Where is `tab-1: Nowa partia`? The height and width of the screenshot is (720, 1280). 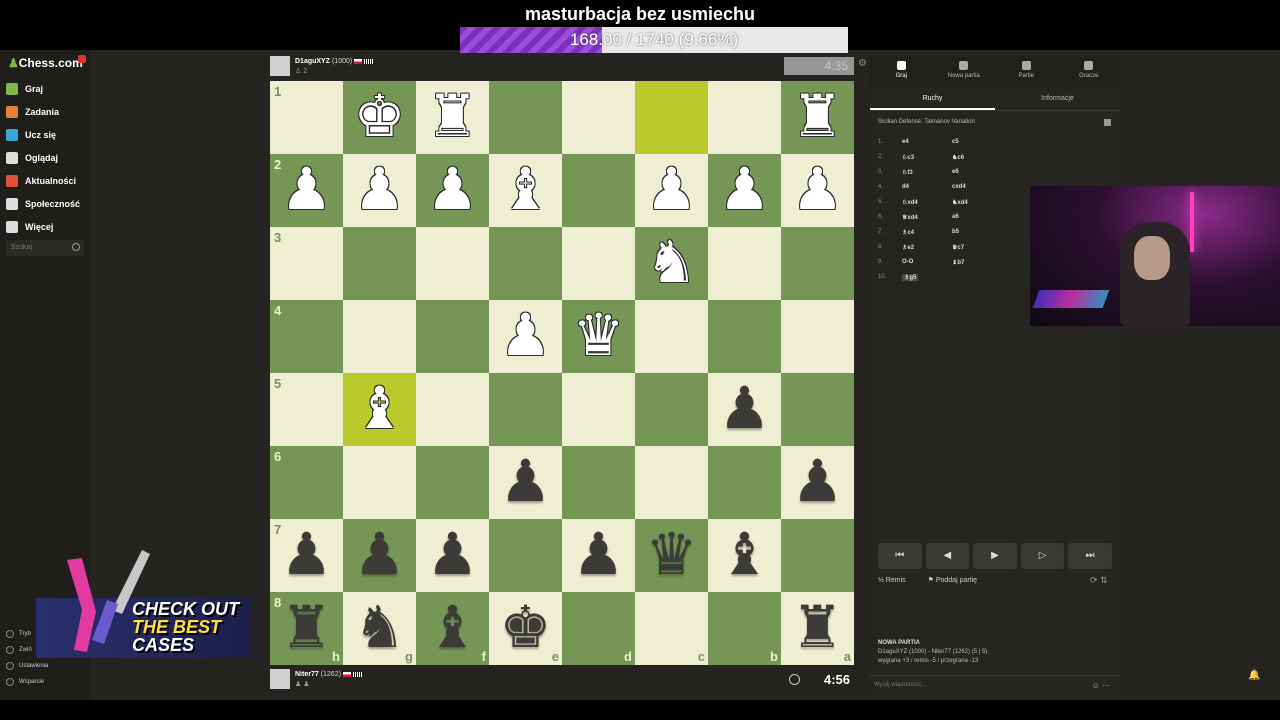
tab-1: Nowa partia is located at coordinates (964, 72).